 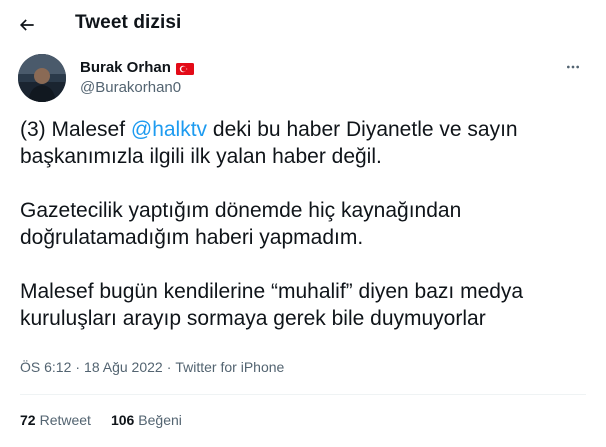 What do you see at coordinates (169, 129) in the screenshot?
I see `mention-link: @halktv` at bounding box center [169, 129].